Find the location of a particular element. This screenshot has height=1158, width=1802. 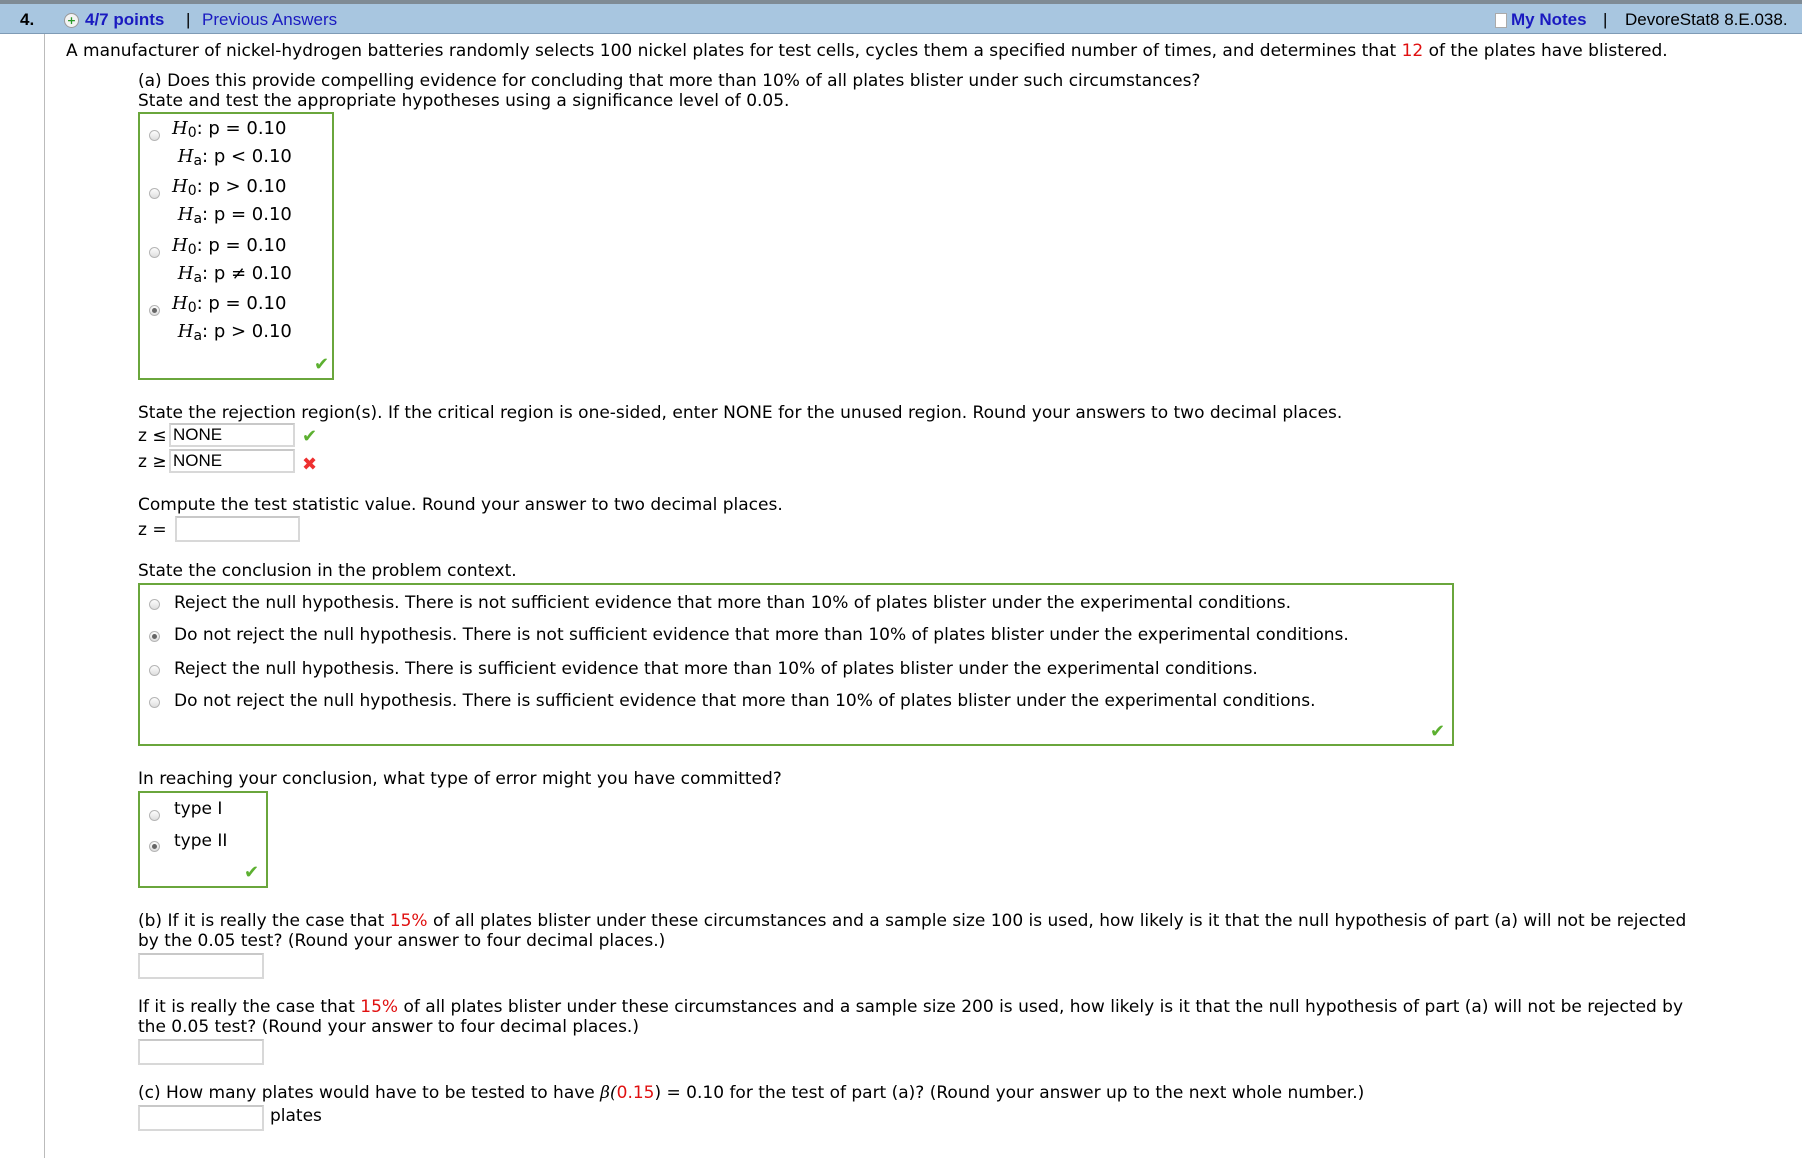

part-b-q1-highlight: 15% is located at coordinates (408, 921).